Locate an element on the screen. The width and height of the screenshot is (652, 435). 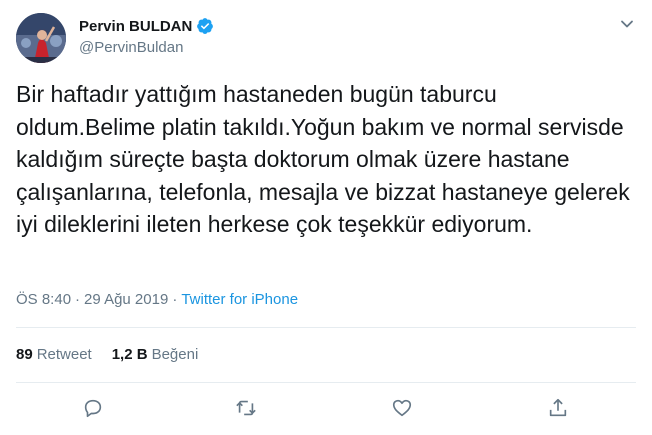
like-stat: 1,2 B Beğeni is located at coordinates (155, 354).